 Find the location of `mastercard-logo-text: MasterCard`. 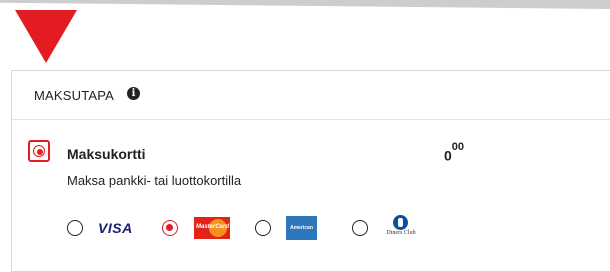

mastercard-logo-text: MasterCard is located at coordinates (213, 227).